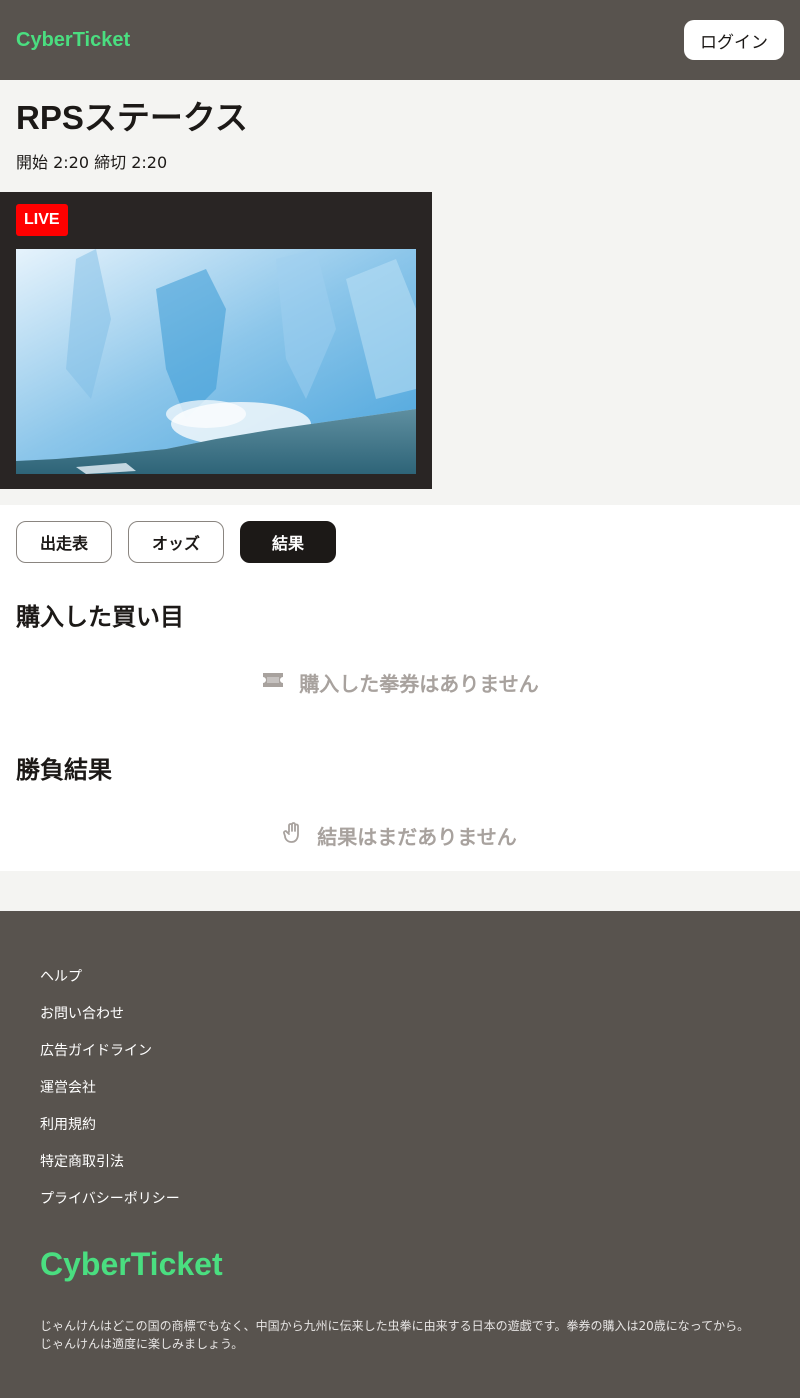  I want to click on hand-icon, so click(293, 835).